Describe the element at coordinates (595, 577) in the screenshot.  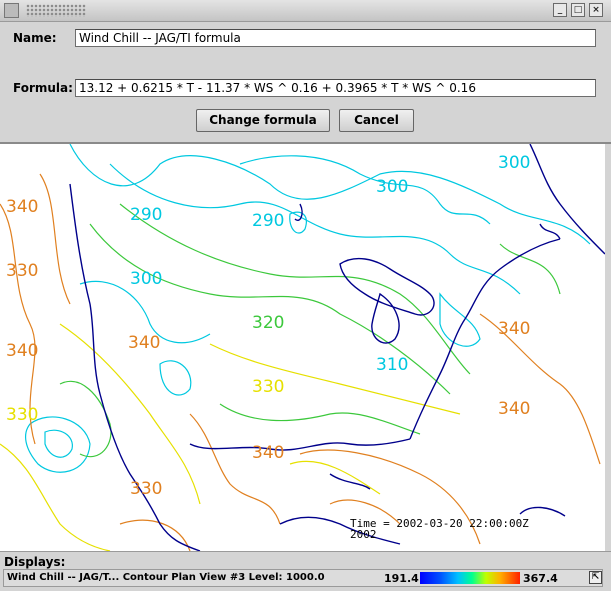
I see `expand-arrow-icon: ⇱` at that location.